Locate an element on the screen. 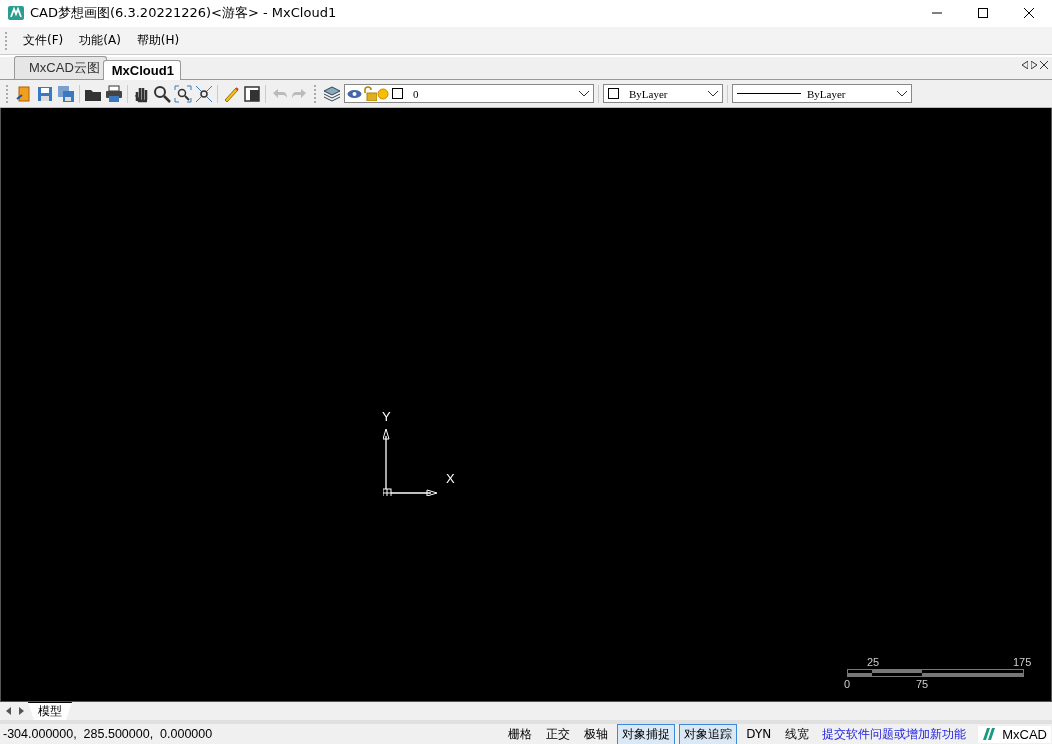 The image size is (1052, 744). zoom-icon is located at coordinates (162, 93).